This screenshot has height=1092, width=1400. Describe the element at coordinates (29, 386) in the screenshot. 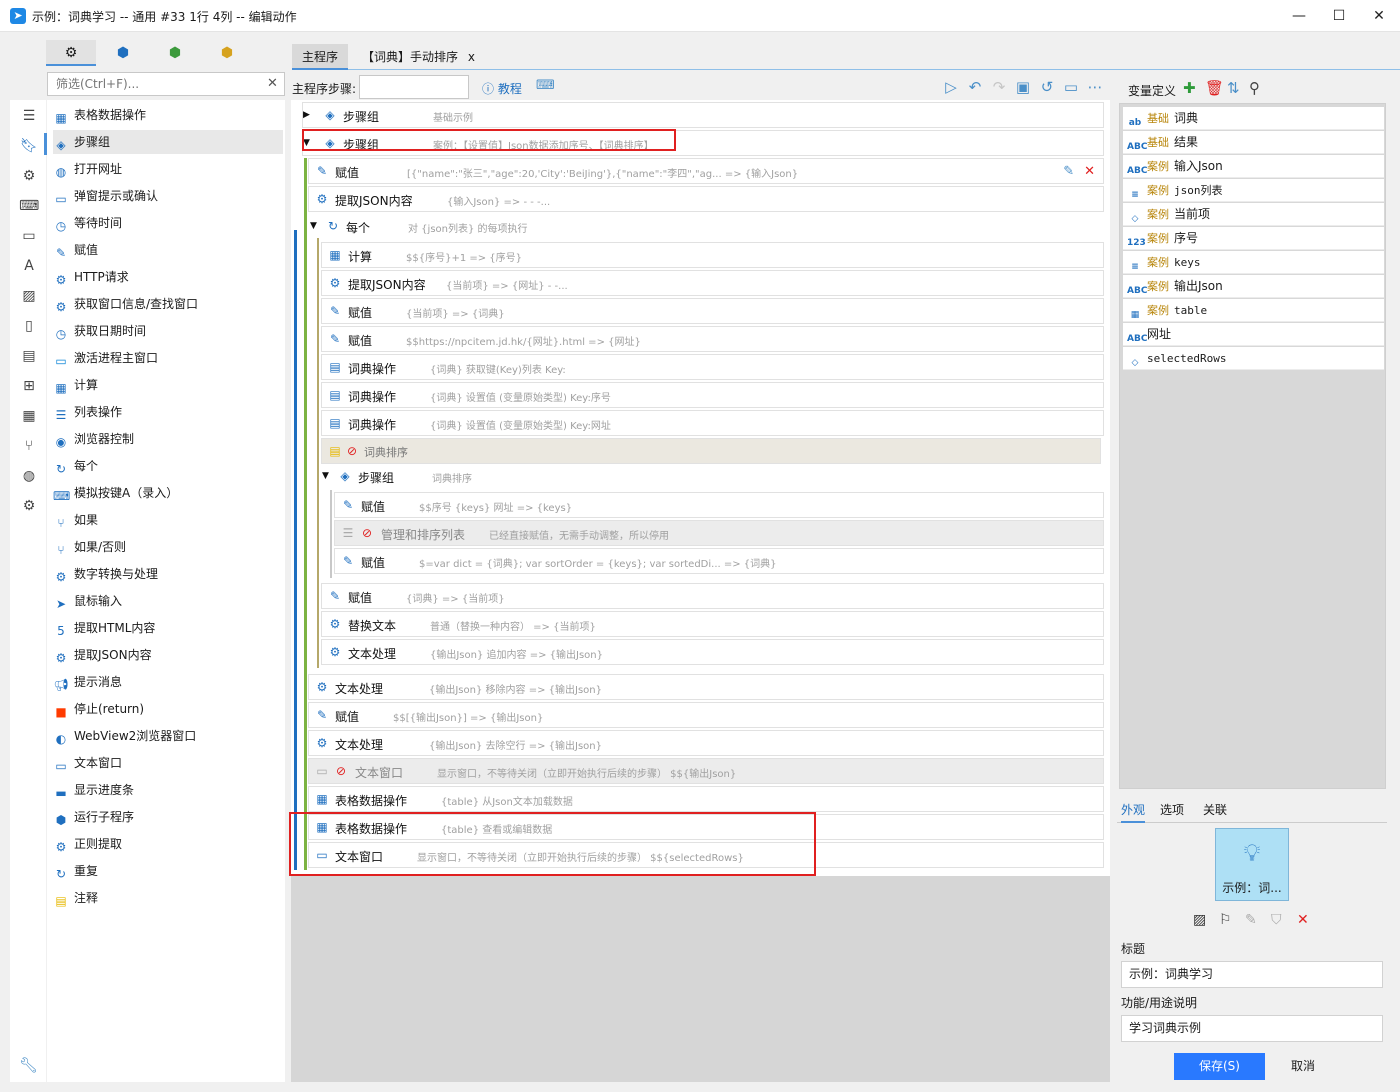

I see `windows-icon: ⊞` at that location.